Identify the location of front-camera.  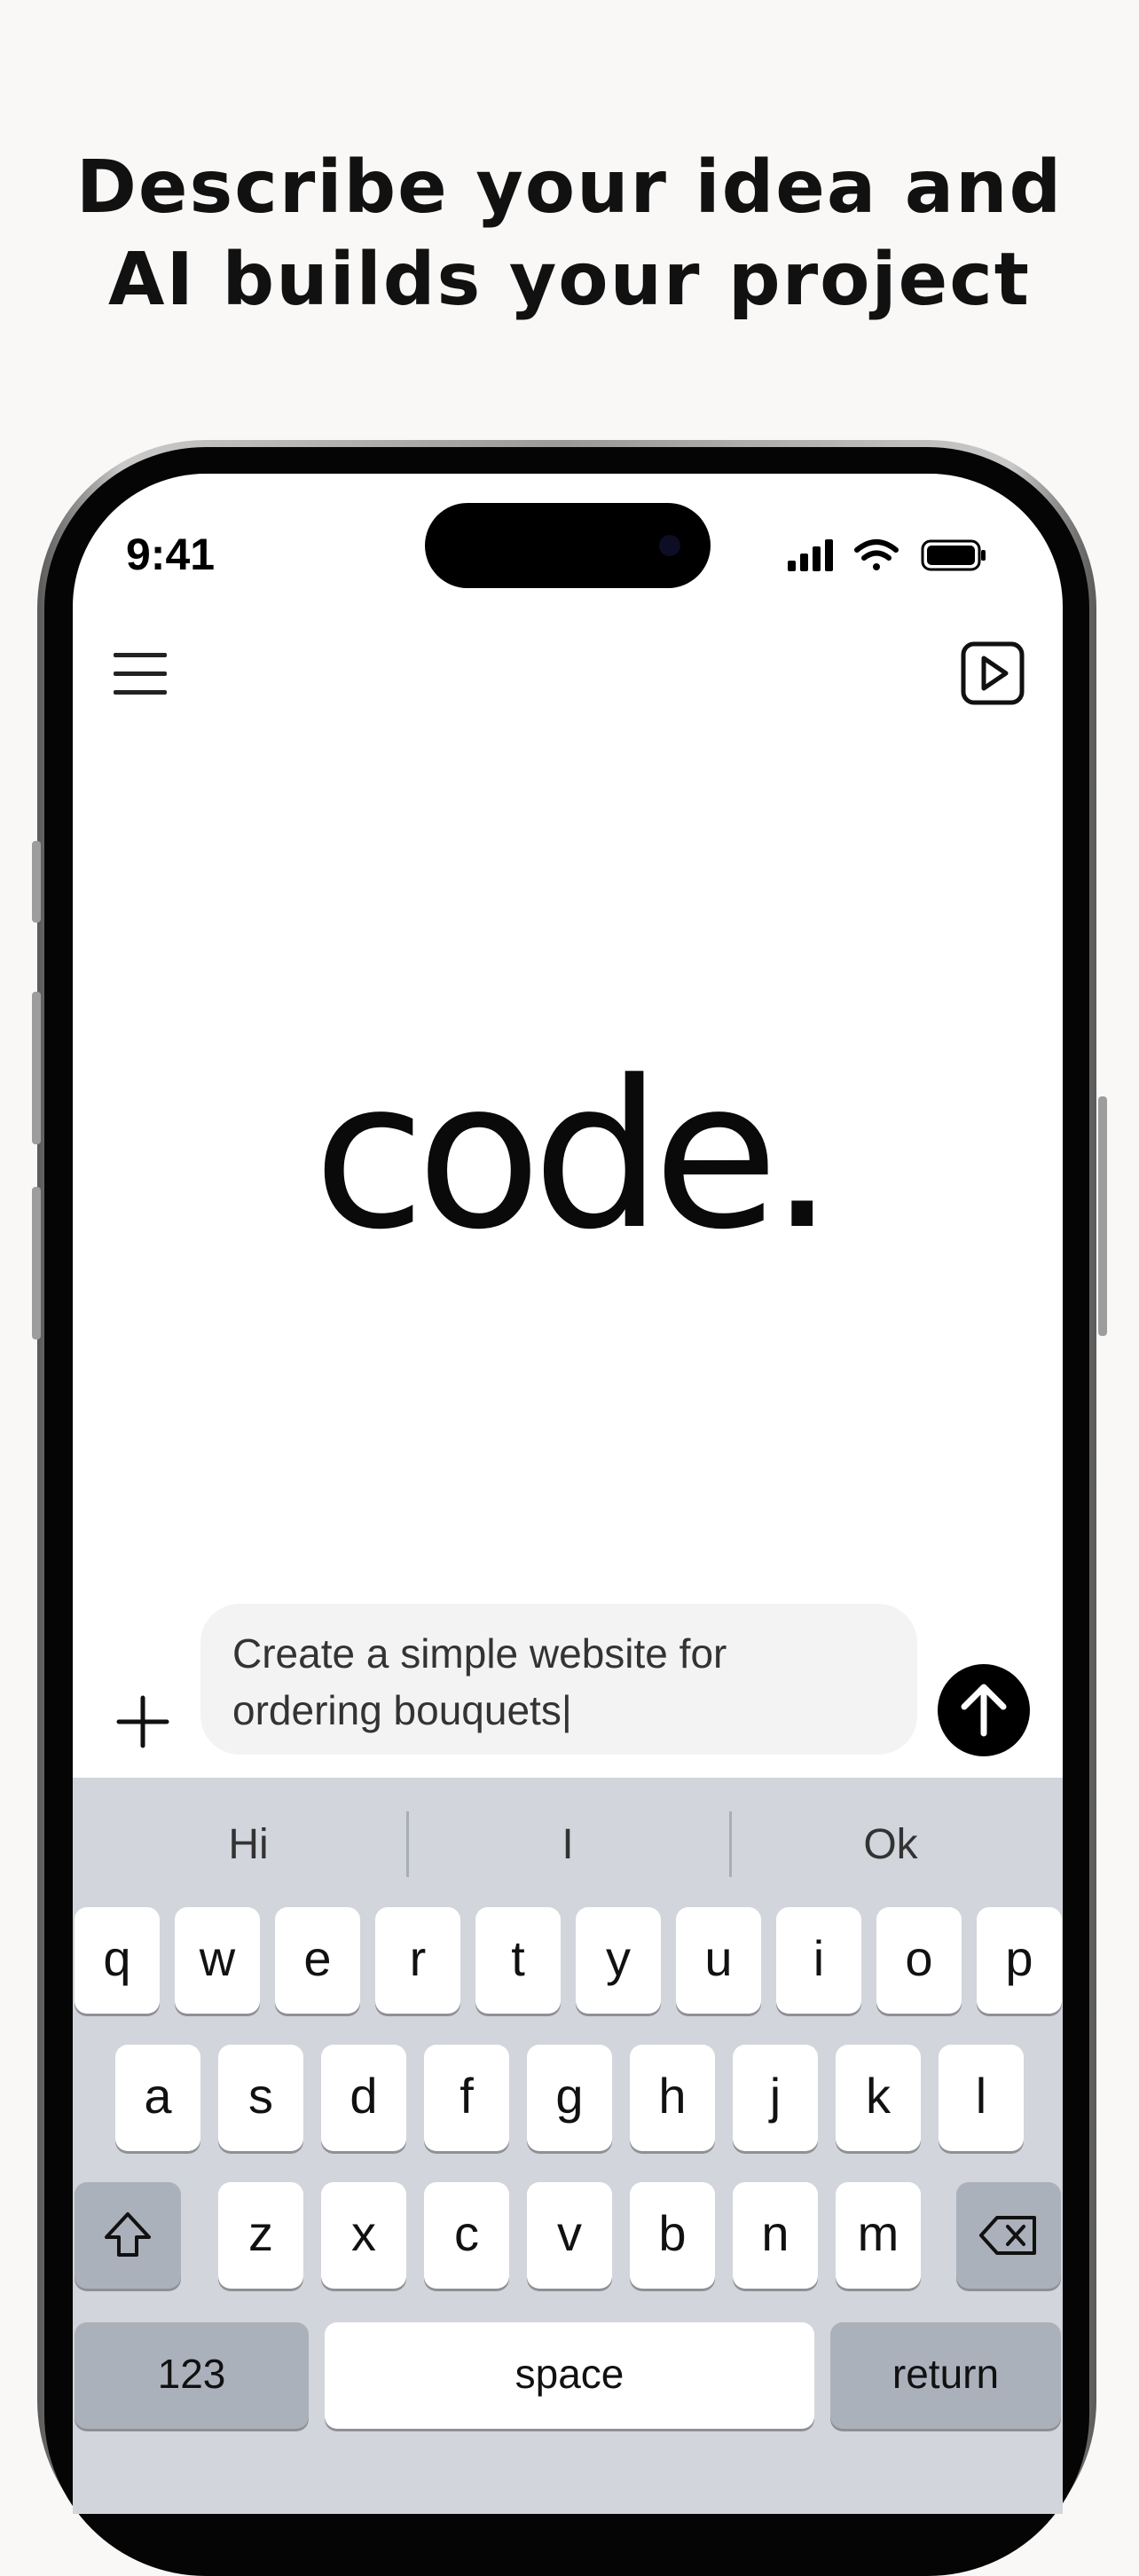
(669, 545).